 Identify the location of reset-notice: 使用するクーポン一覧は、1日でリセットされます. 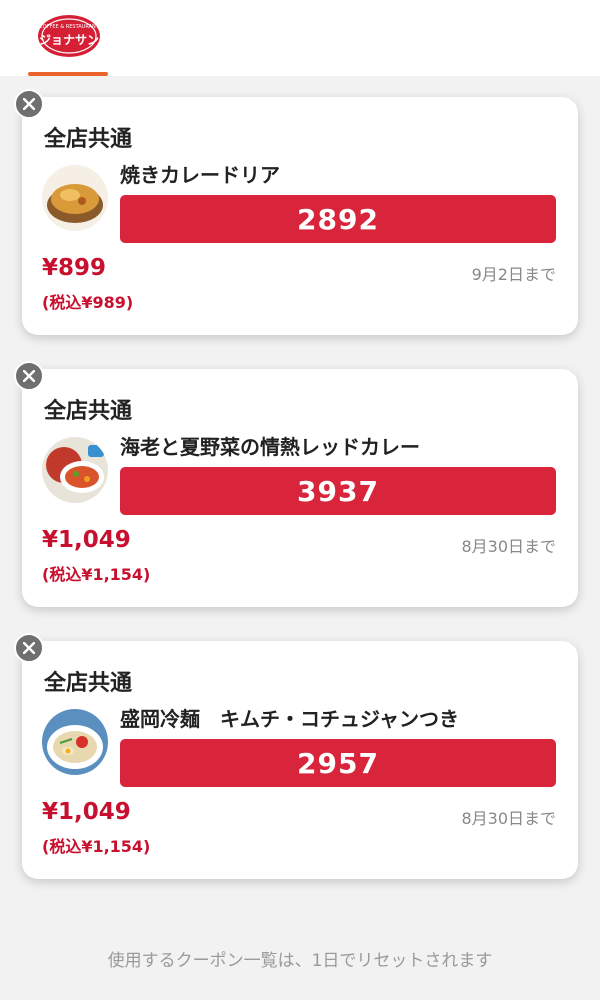
(300, 961).